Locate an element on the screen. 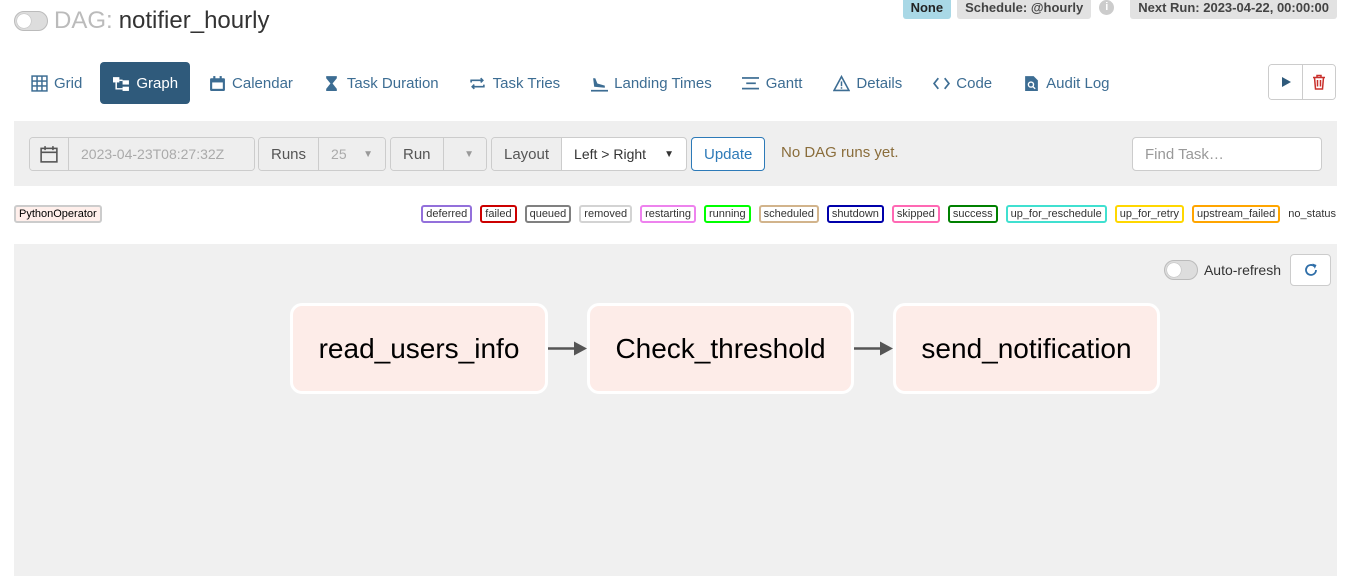 The image size is (1349, 576). tab-audit-log: Audit Log is located at coordinates (1065, 83).